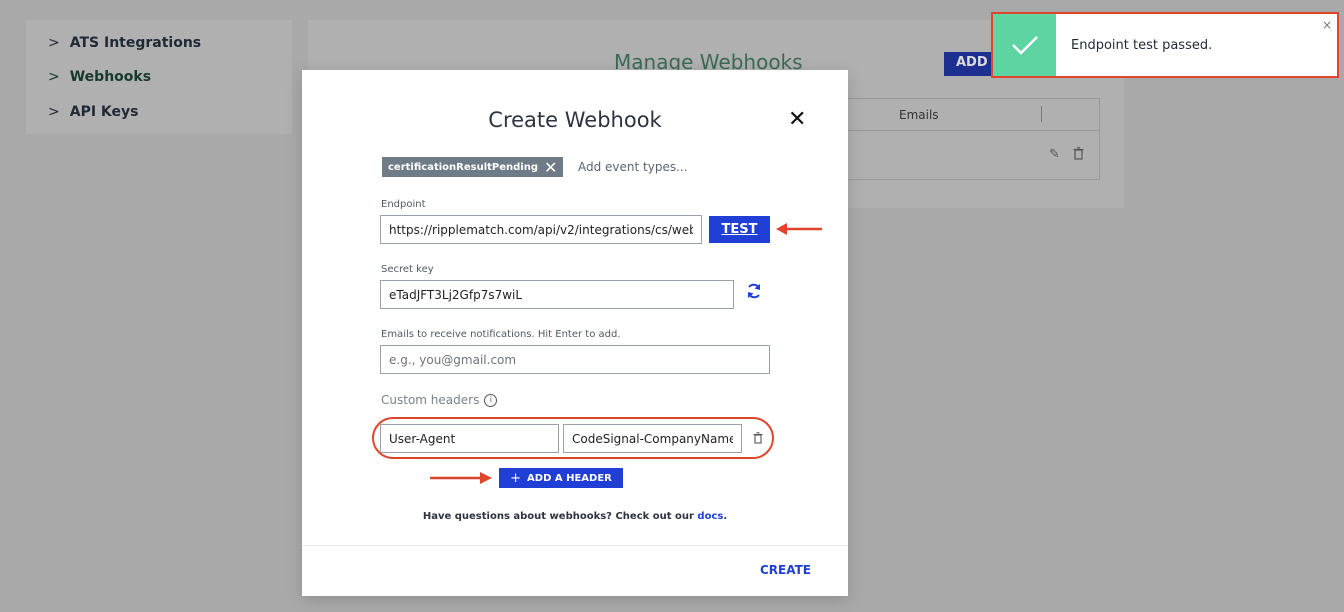 The height and width of the screenshot is (612, 1344). Describe the element at coordinates (973, 139) in the screenshot. I see `webhooks-table: Emails ✎` at that location.